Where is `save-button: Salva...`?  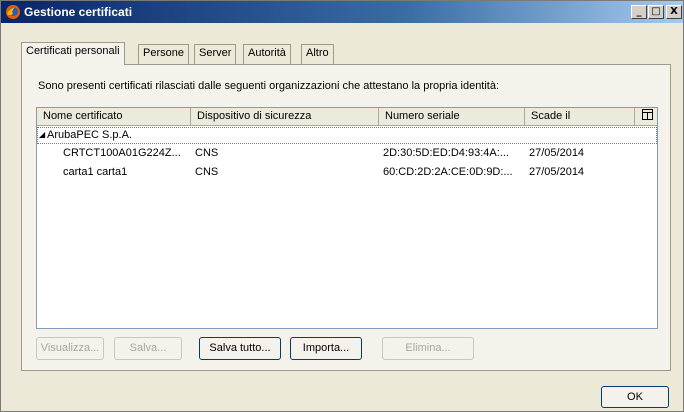
save-button: Salva... is located at coordinates (148, 348).